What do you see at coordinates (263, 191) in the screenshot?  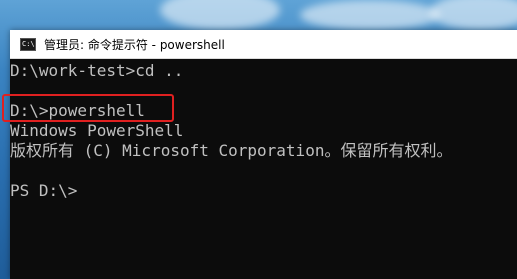 I see `console-prompt-line: PS D:\>` at bounding box center [263, 191].